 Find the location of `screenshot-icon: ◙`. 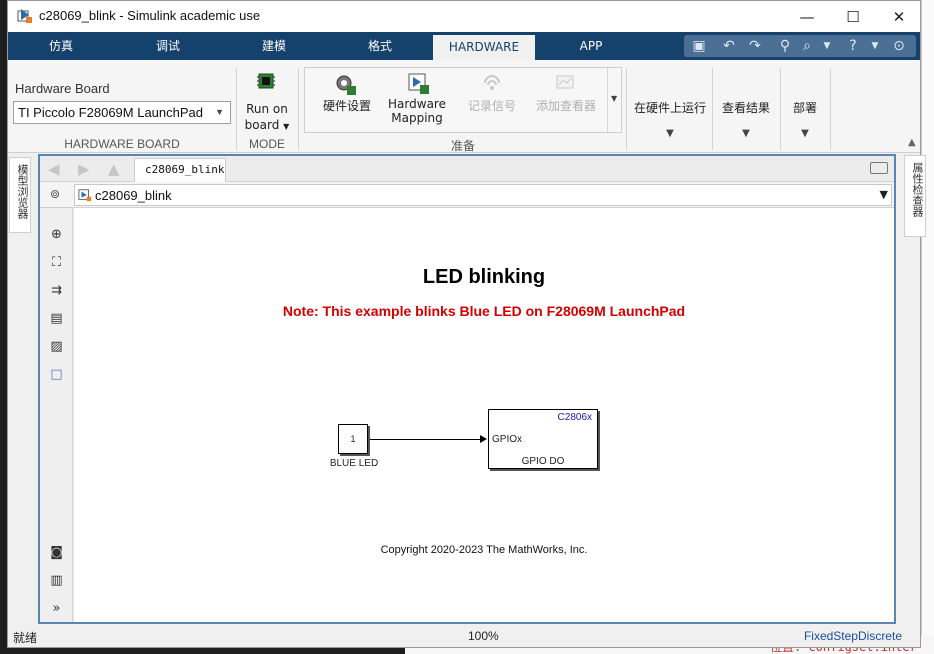

screenshot-icon: ◙ is located at coordinates (56, 552).